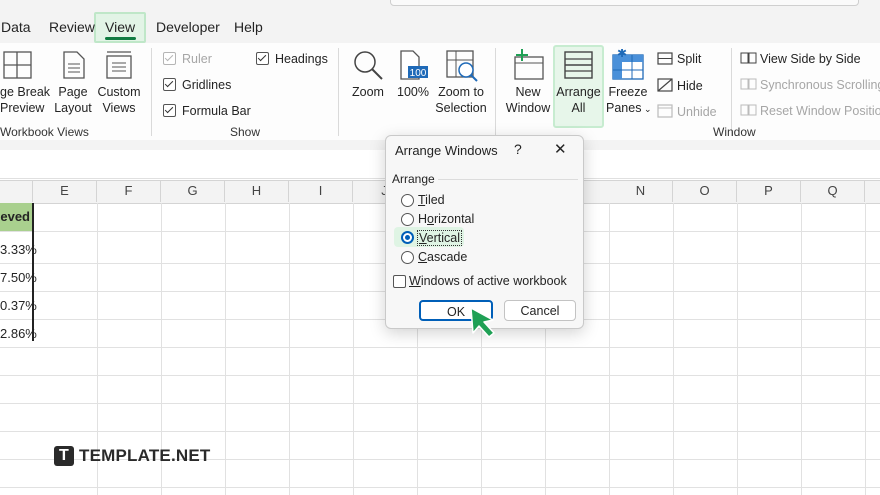  Describe the element at coordinates (17, 65) in the screenshot. I see `page-break-preview-icon` at that location.